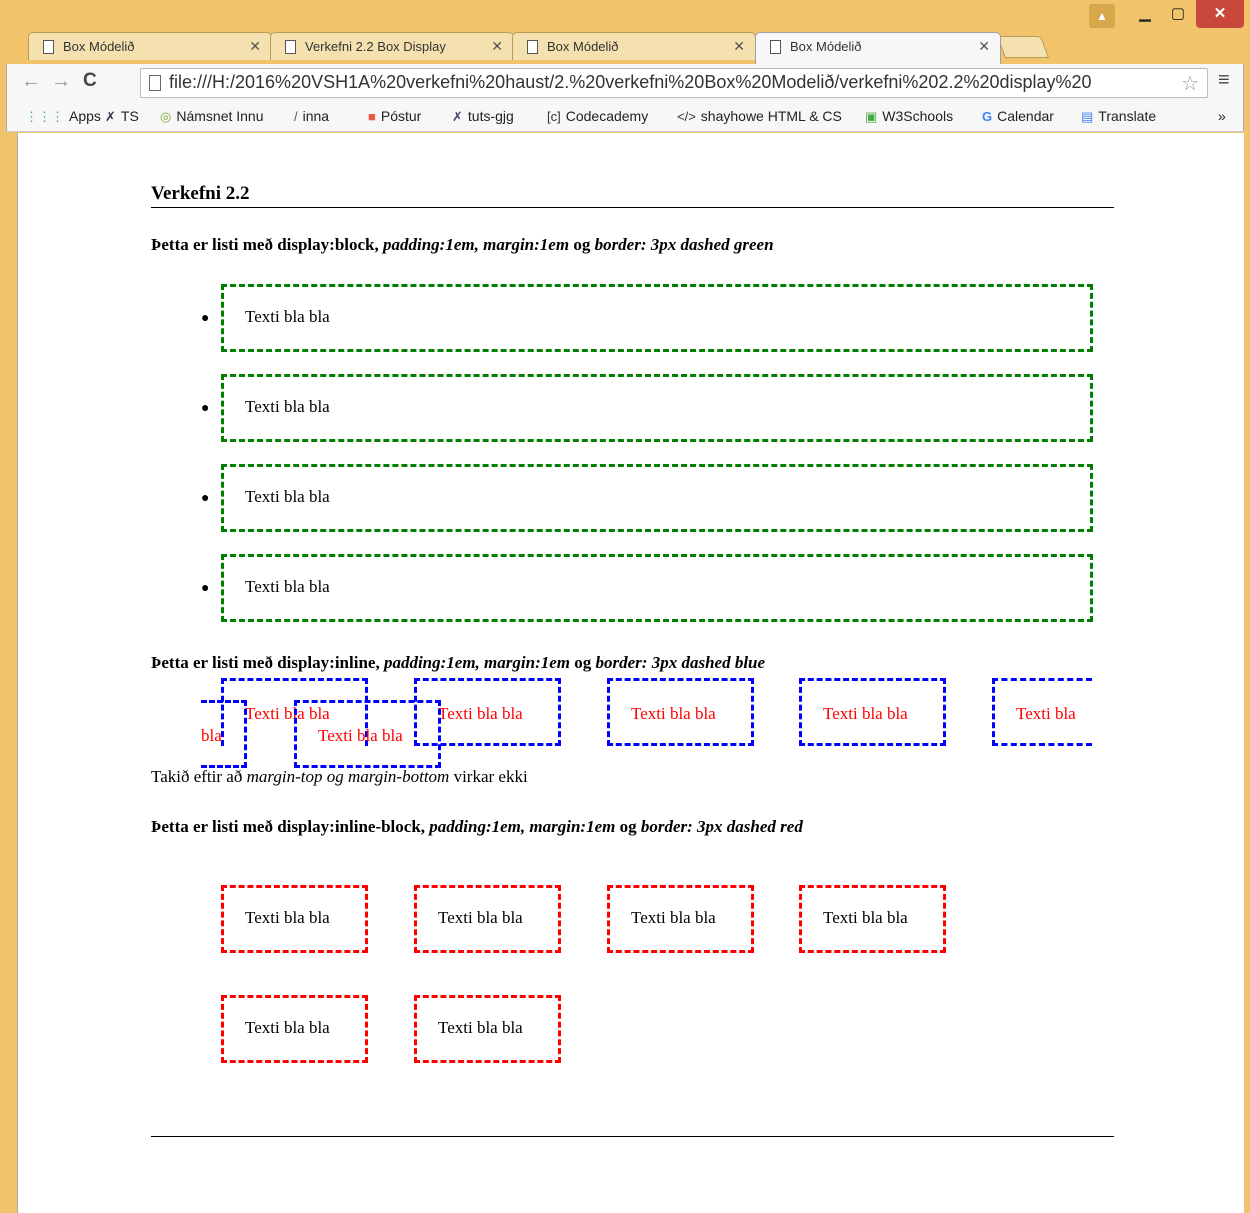 This screenshot has width=1250, height=1213. What do you see at coordinates (375, 46) in the screenshot?
I see `tab-title: Verkefni 2.2 Box Display` at bounding box center [375, 46].